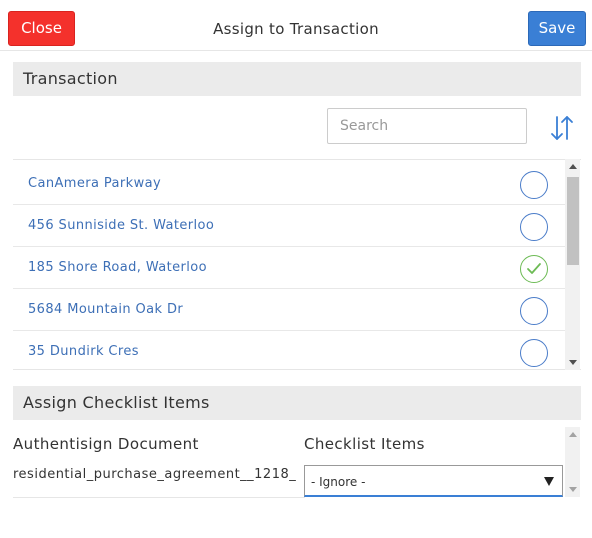  Describe the element at coordinates (159, 497) in the screenshot. I see `row-divider` at that location.